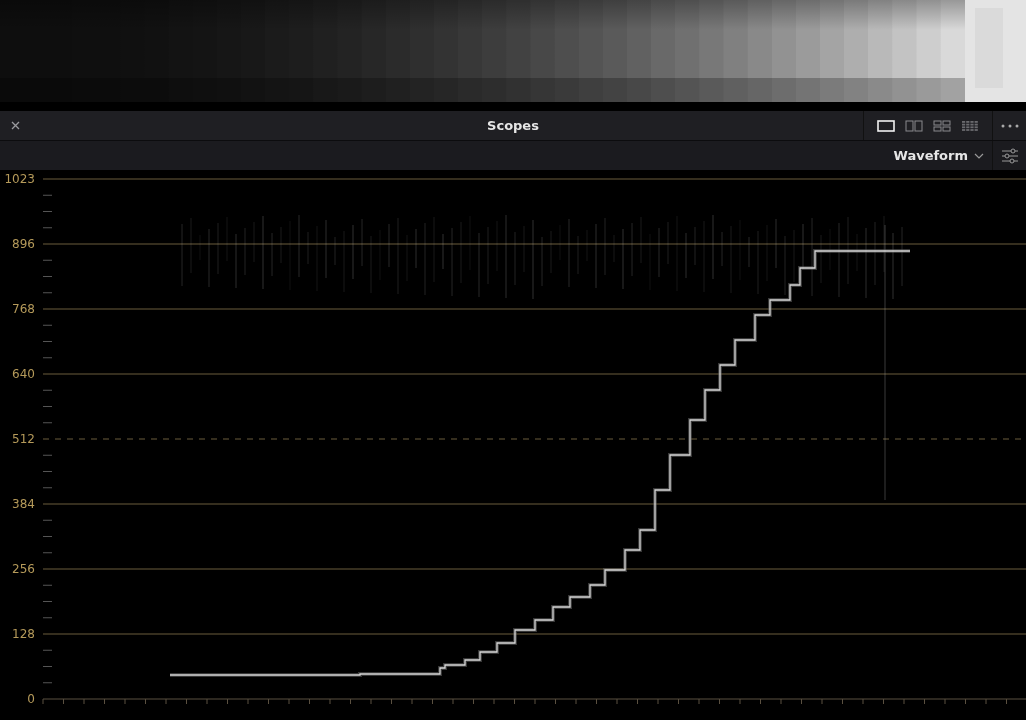 The width and height of the screenshot is (1026, 720). I want to click on axis-label: 512, so click(23, 439).